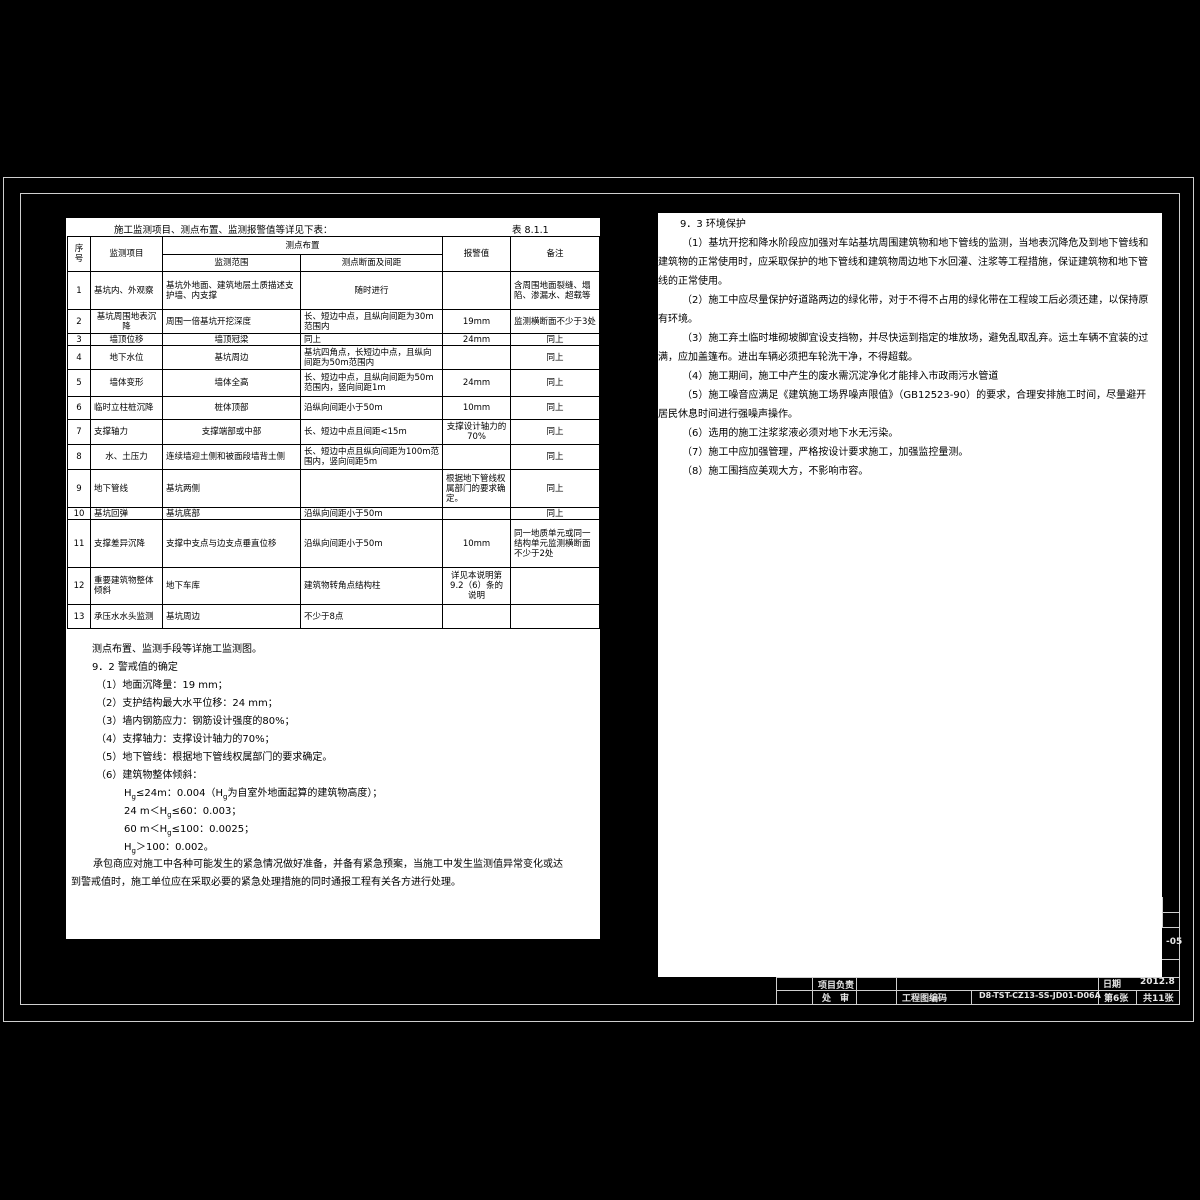  Describe the element at coordinates (302, 245) in the screenshot. I see `header-layout: 测点布置` at that location.